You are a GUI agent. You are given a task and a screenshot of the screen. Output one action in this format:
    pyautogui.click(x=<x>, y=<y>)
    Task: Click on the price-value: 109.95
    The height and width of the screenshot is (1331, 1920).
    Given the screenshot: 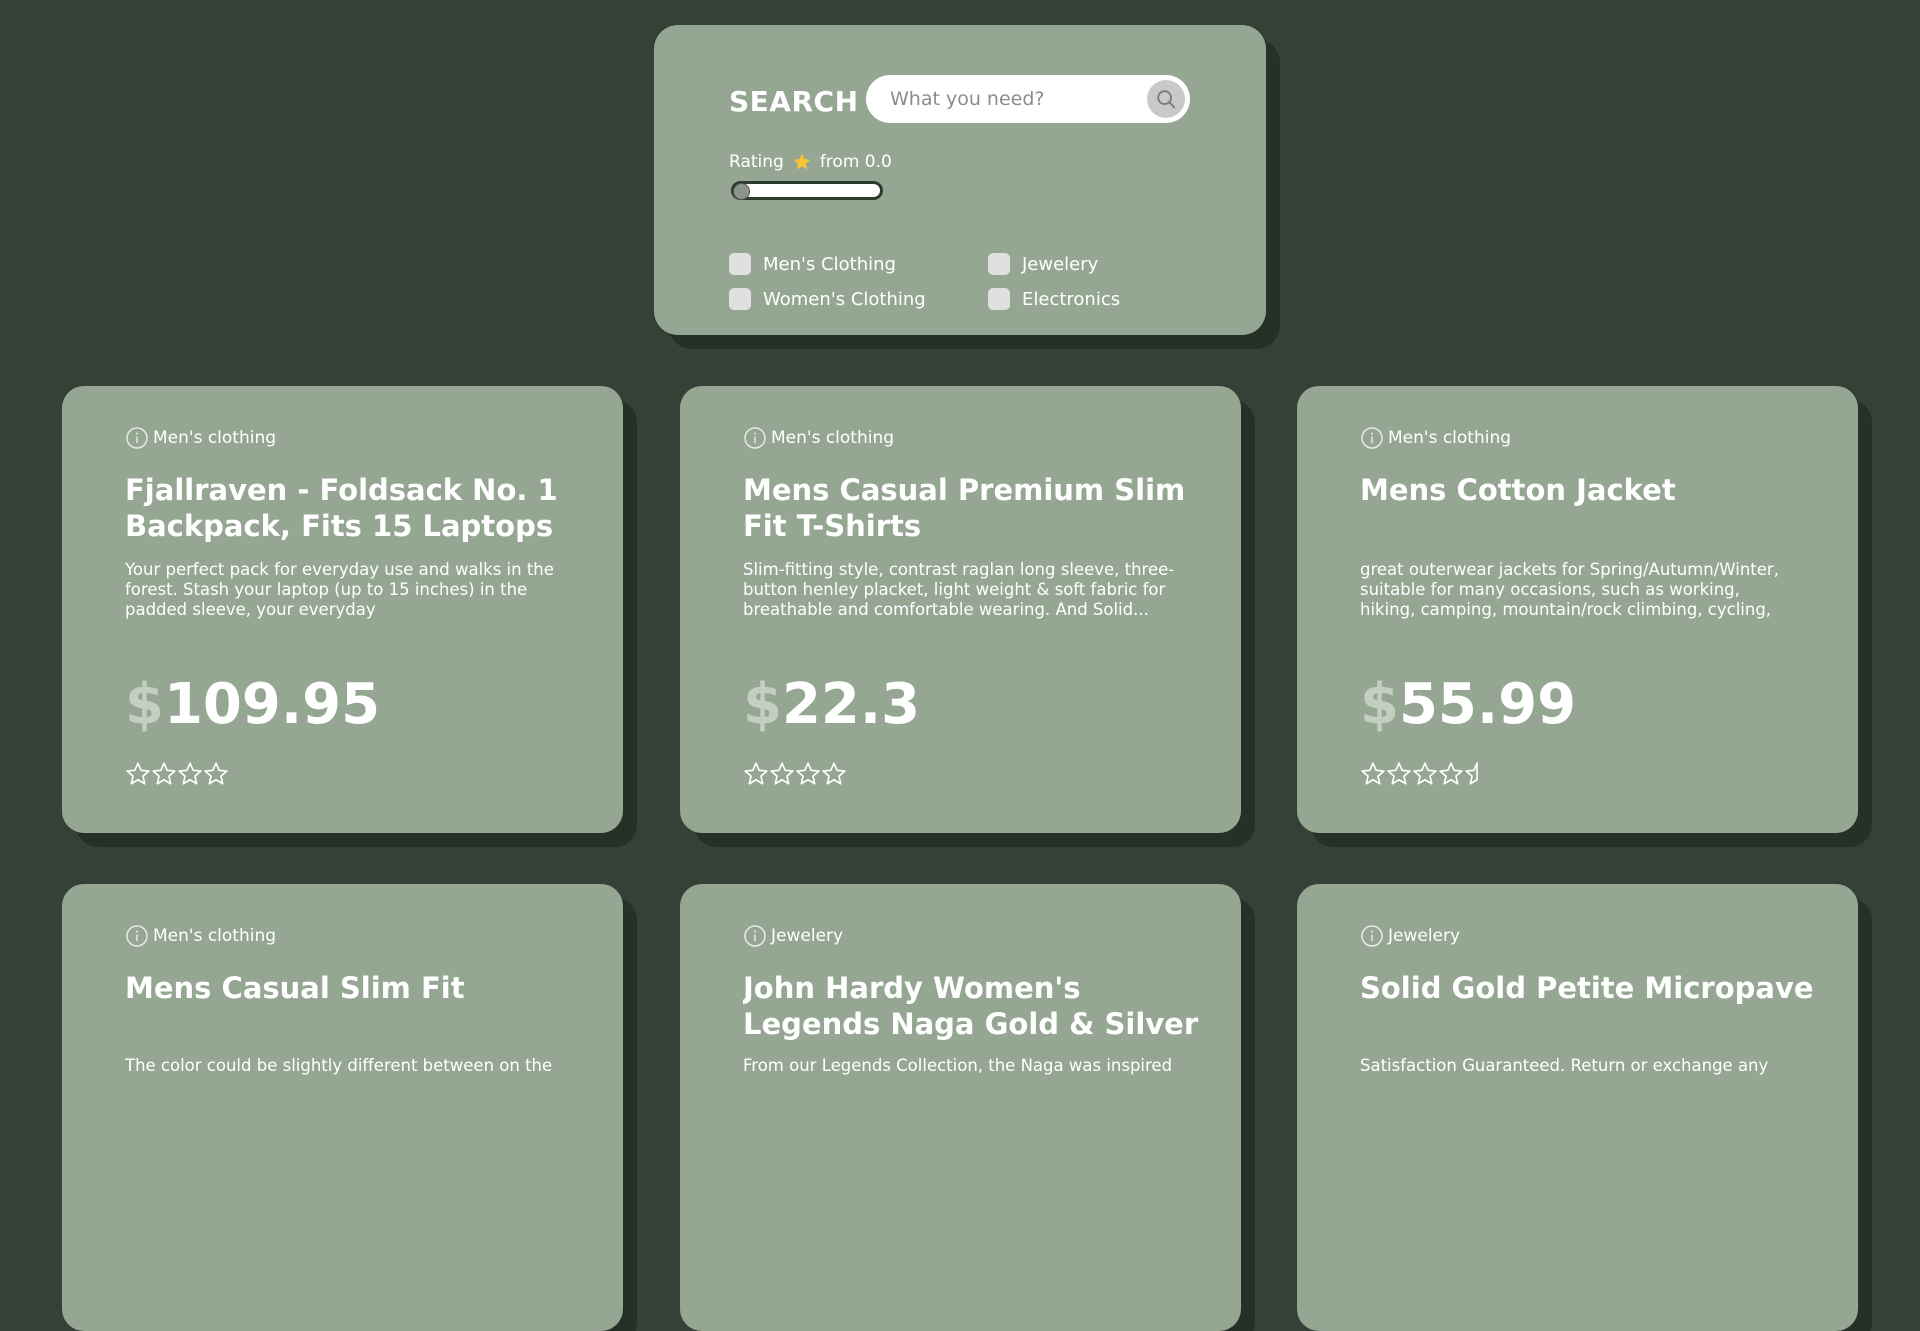 What is the action you would take?
    pyautogui.click(x=272, y=704)
    